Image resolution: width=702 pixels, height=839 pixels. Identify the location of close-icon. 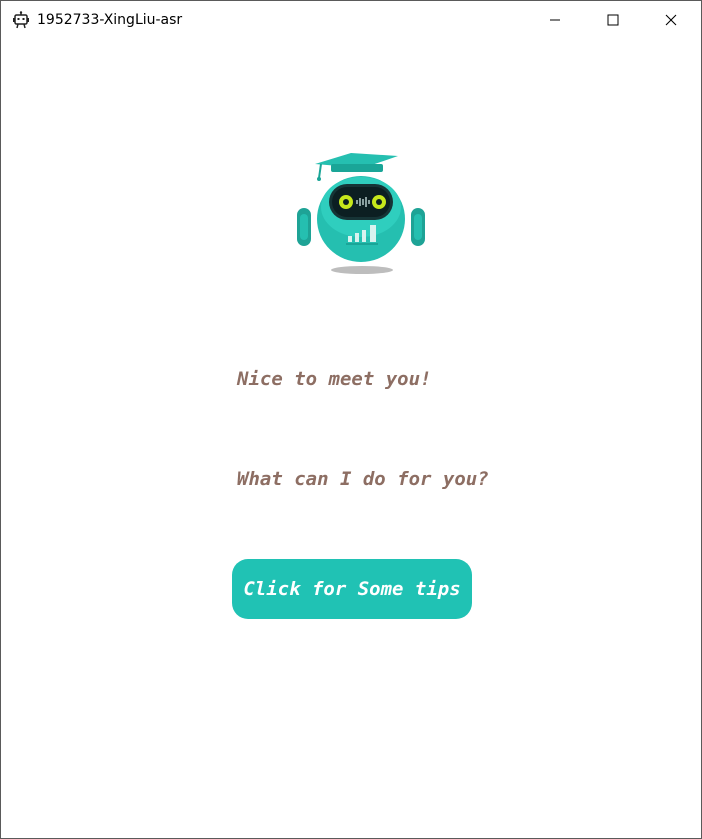
(671, 20).